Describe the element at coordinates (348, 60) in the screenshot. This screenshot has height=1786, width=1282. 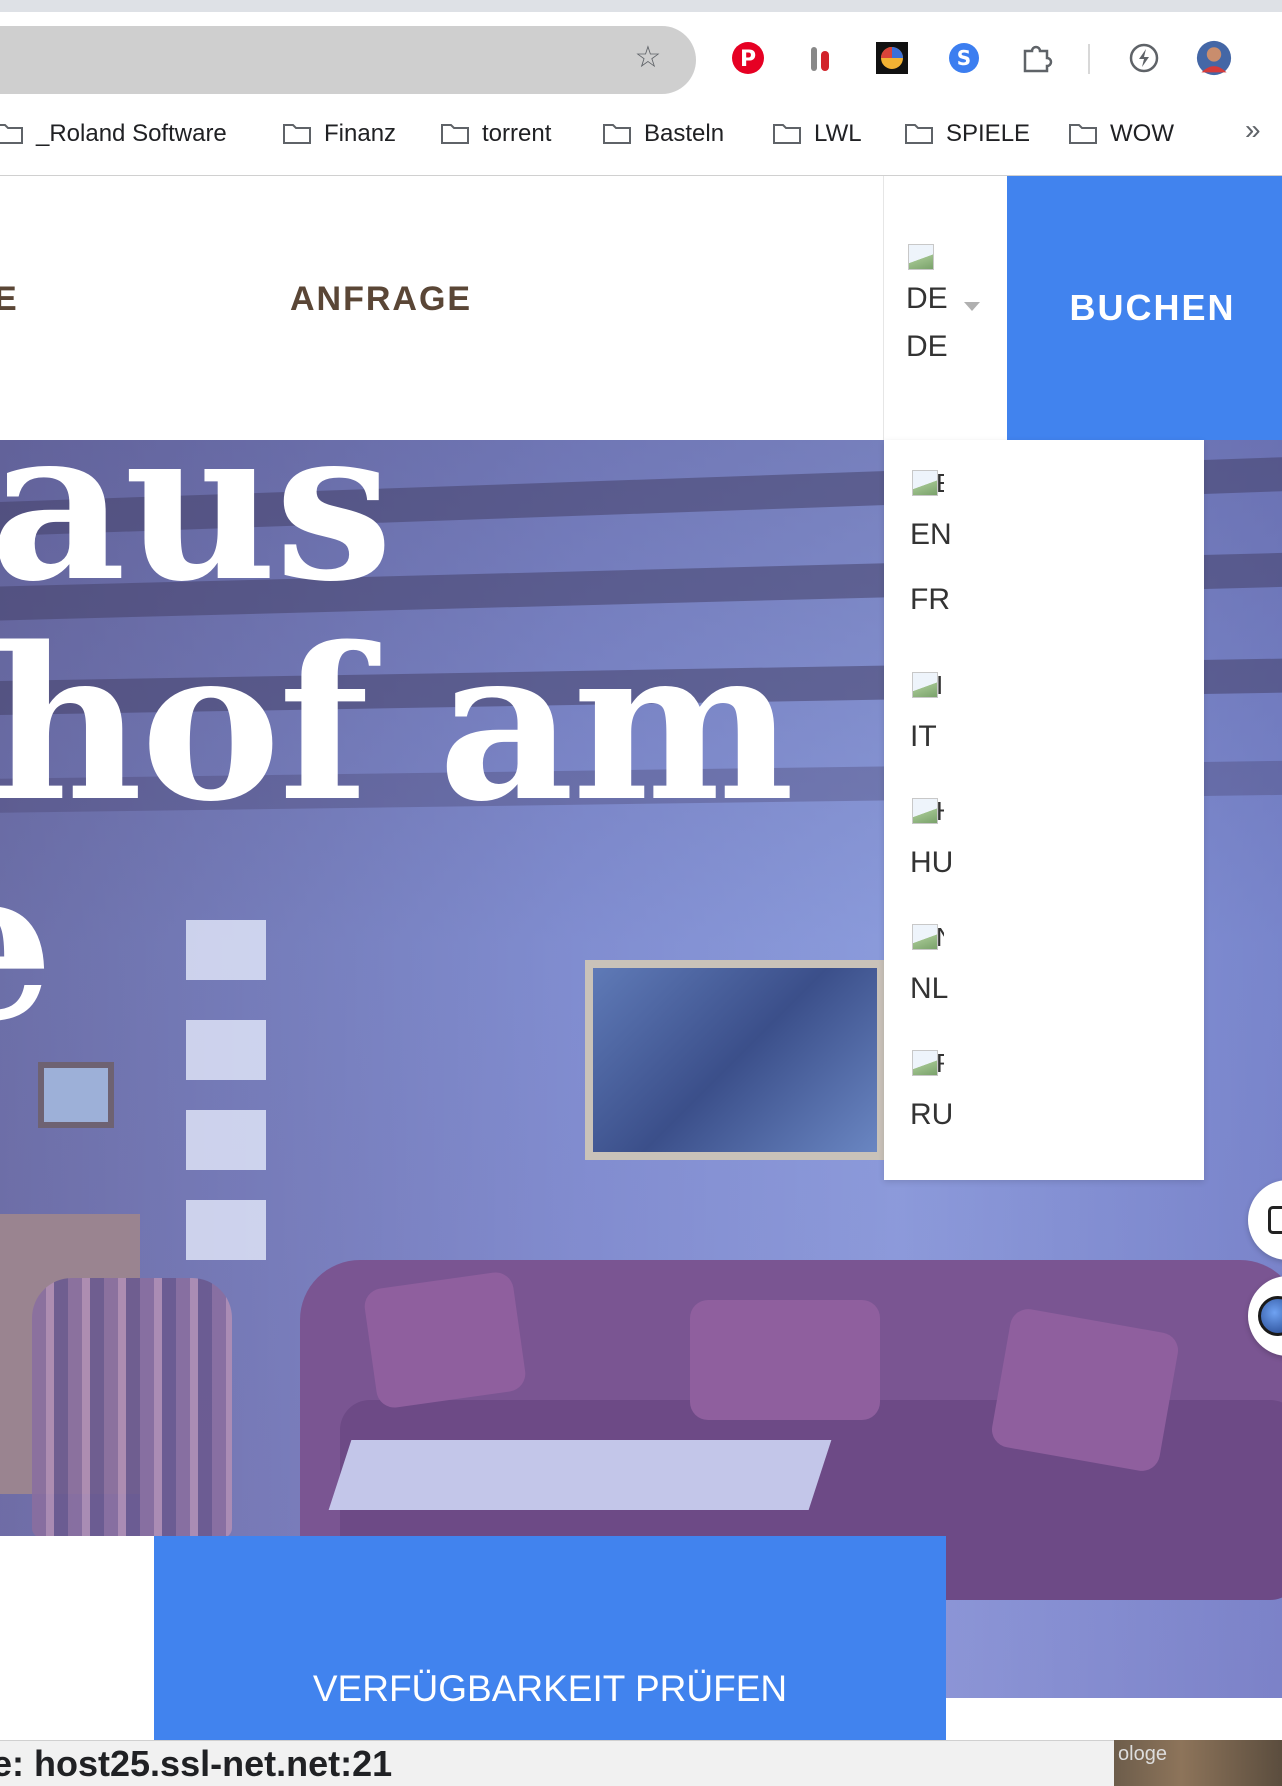
I see `address-bar` at that location.